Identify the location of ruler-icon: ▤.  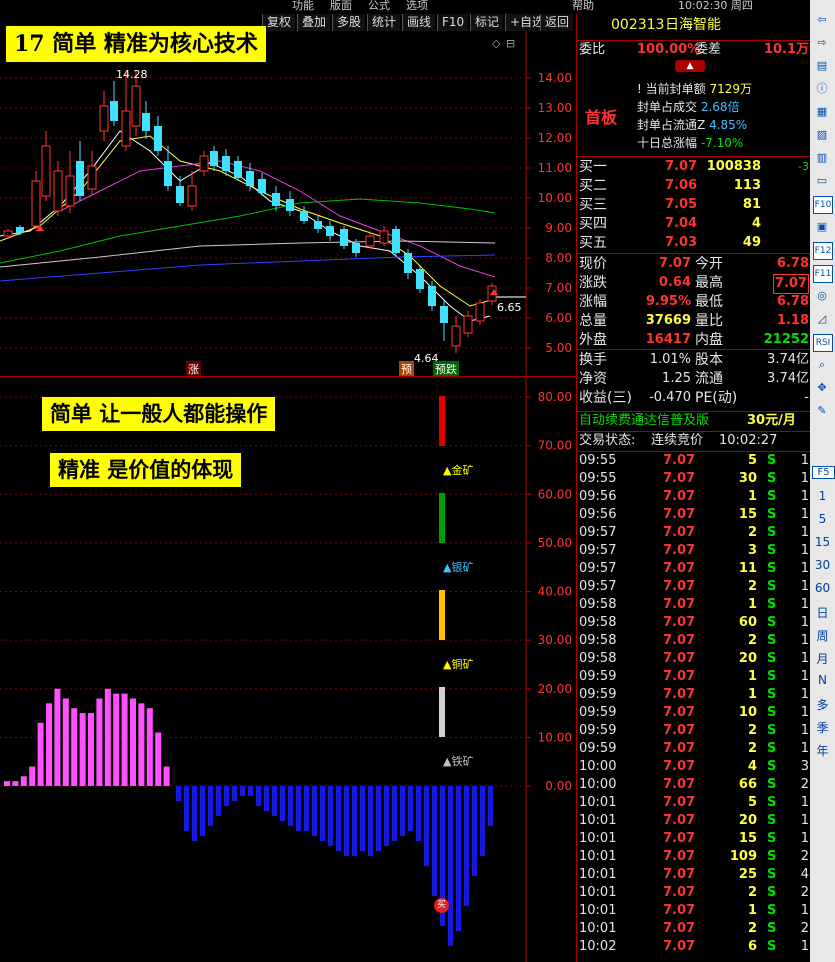
(822, 66).